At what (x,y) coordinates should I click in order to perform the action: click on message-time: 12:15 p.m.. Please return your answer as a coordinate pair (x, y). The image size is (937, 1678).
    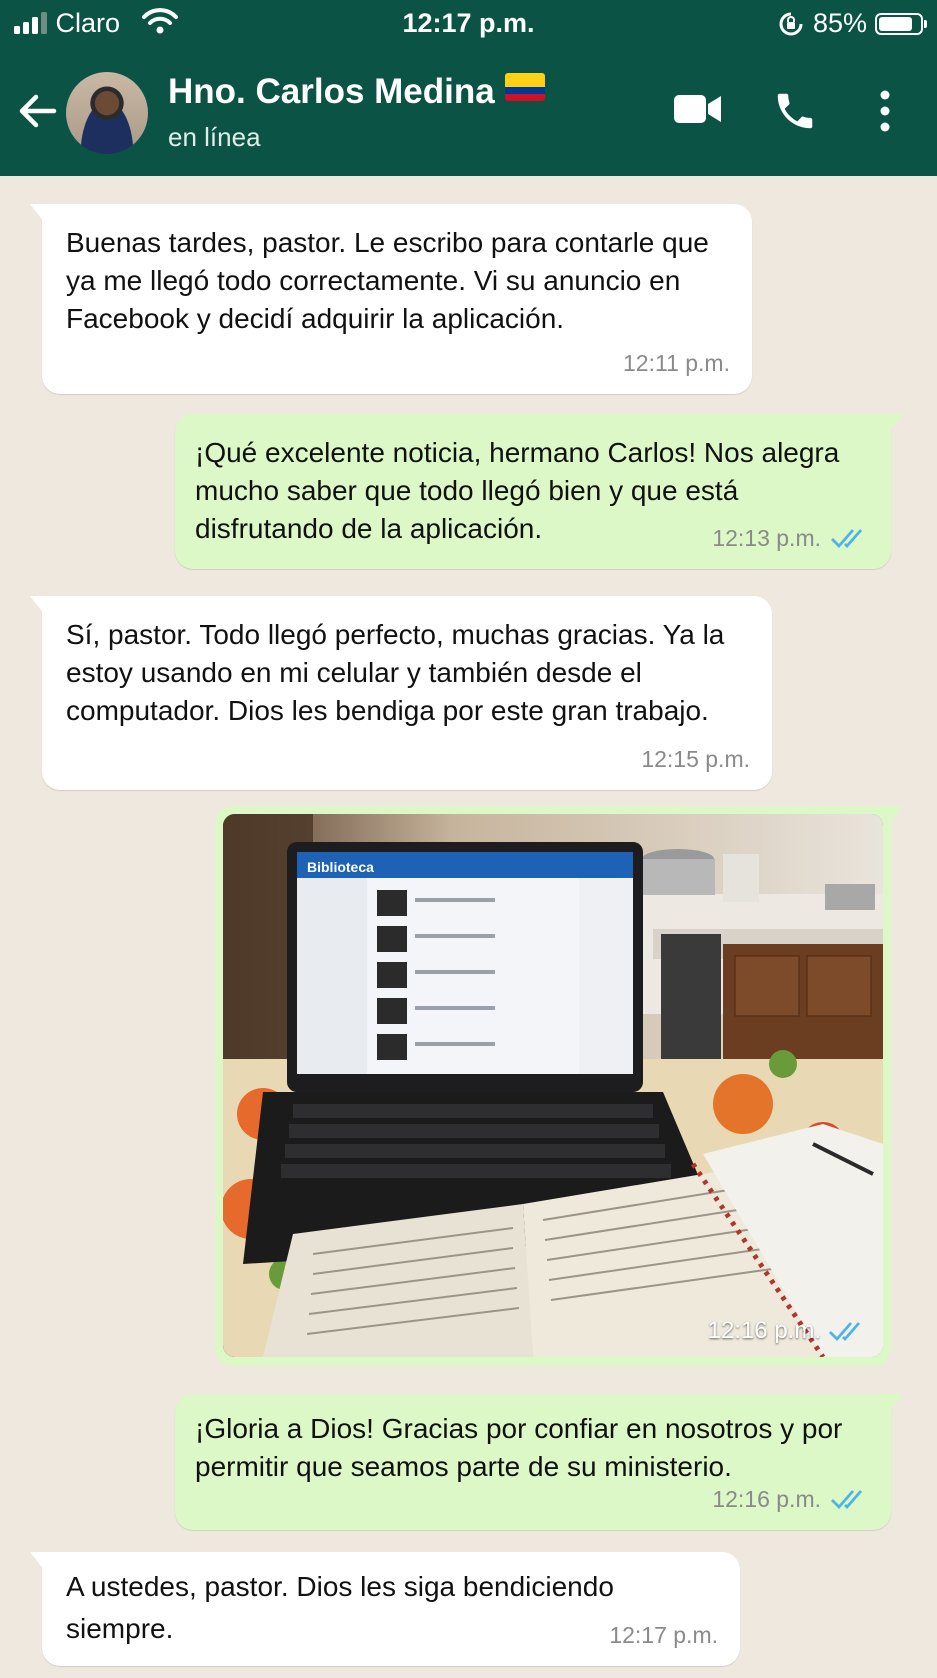
    Looking at the image, I should click on (695, 759).